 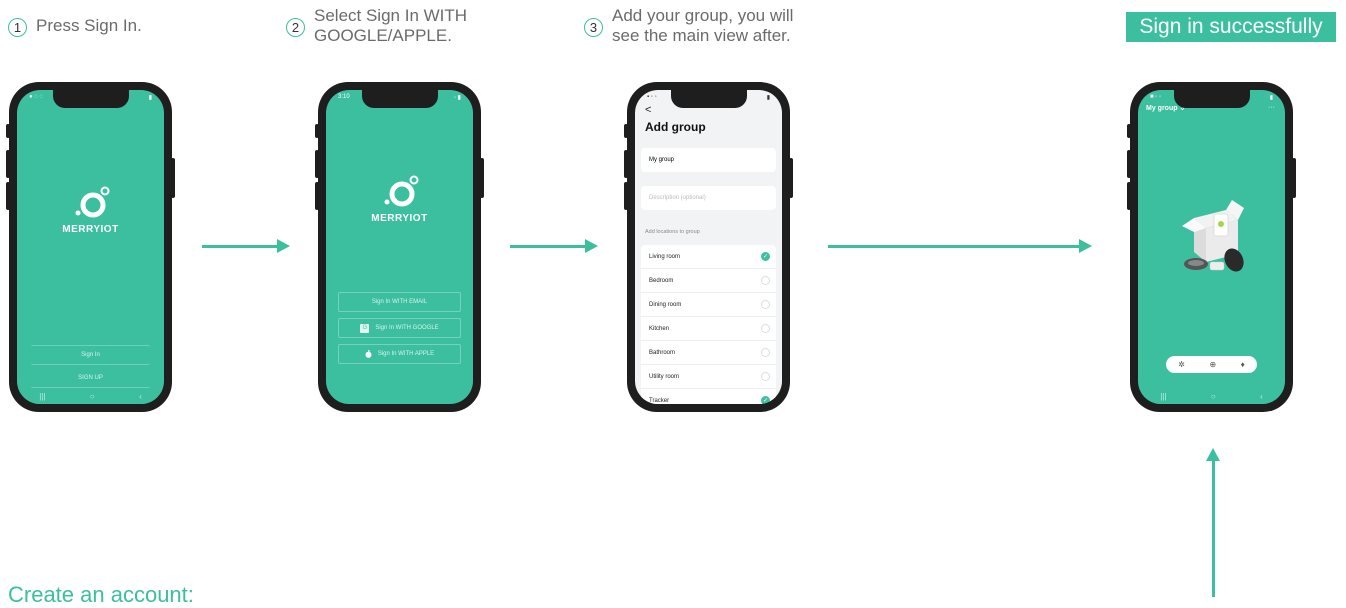 What do you see at coordinates (664, 376) in the screenshot?
I see `location-label: Utility room` at bounding box center [664, 376].